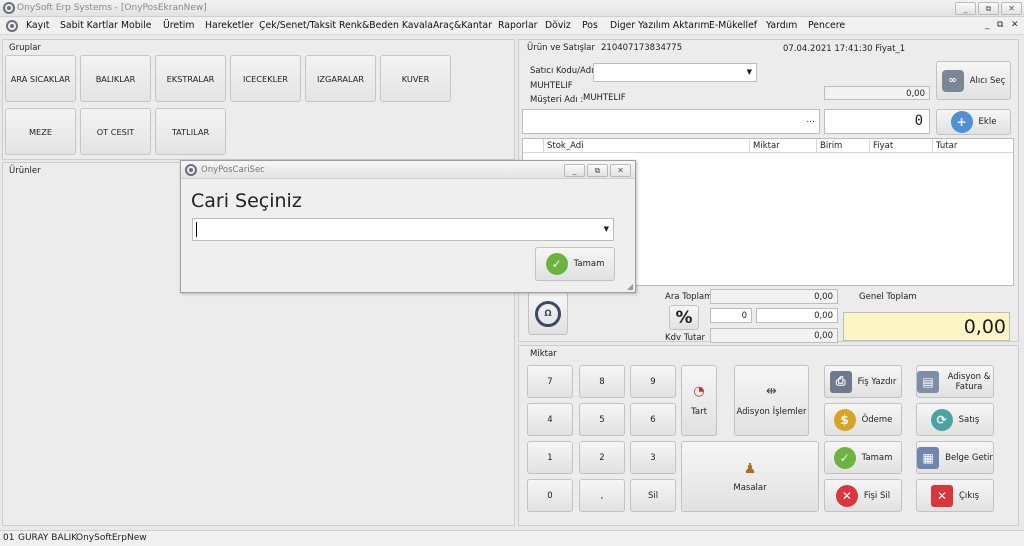 The image size is (1024, 546). What do you see at coordinates (40, 131) in the screenshot?
I see `group-meze: MEZE` at bounding box center [40, 131].